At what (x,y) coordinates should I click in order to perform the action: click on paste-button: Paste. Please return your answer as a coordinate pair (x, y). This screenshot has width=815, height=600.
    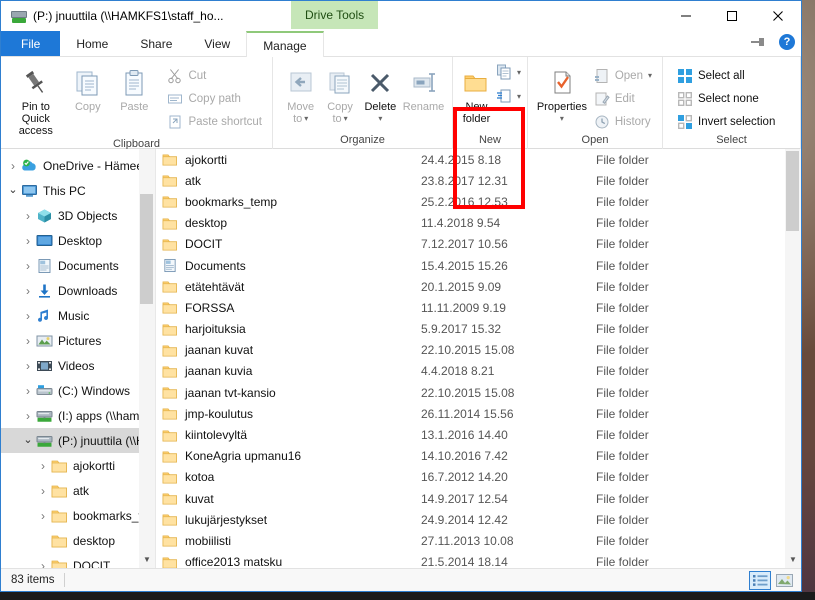
    Looking at the image, I should click on (134, 87).